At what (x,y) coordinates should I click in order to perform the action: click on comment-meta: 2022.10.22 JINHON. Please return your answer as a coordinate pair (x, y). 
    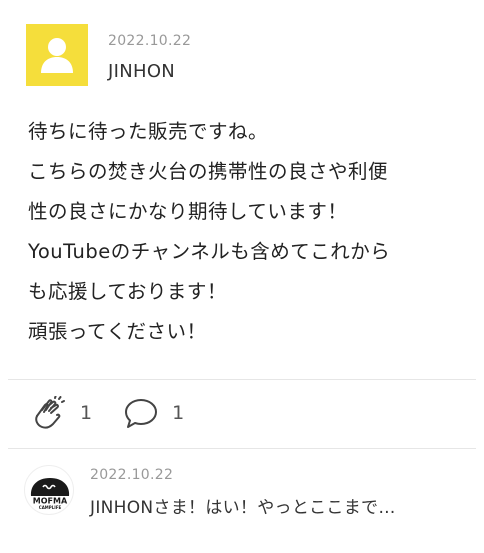
    Looking at the image, I should click on (149, 55).